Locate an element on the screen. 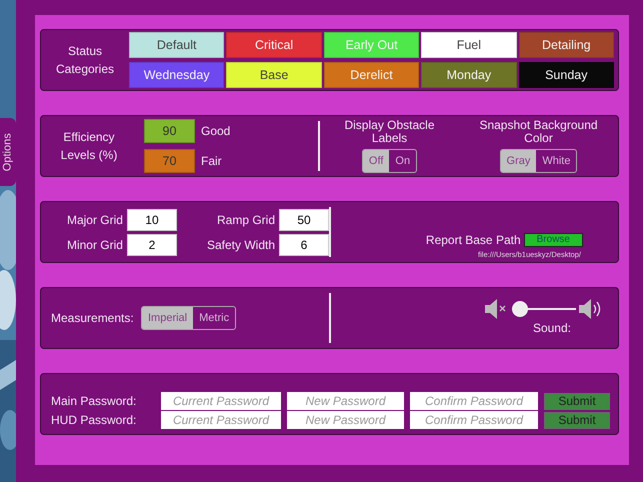 Image resolution: width=643 pixels, height=482 pixels. category-button: Base is located at coordinates (274, 75).